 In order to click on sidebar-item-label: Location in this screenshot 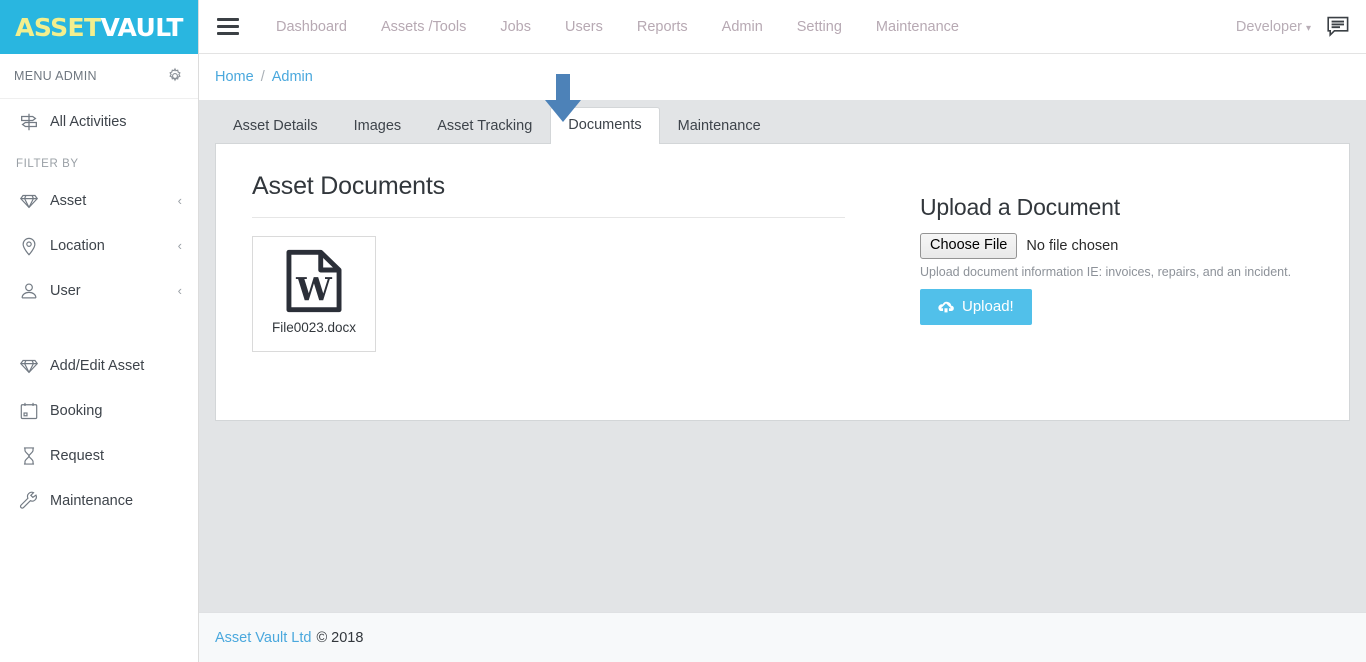, I will do `click(77, 245)`.